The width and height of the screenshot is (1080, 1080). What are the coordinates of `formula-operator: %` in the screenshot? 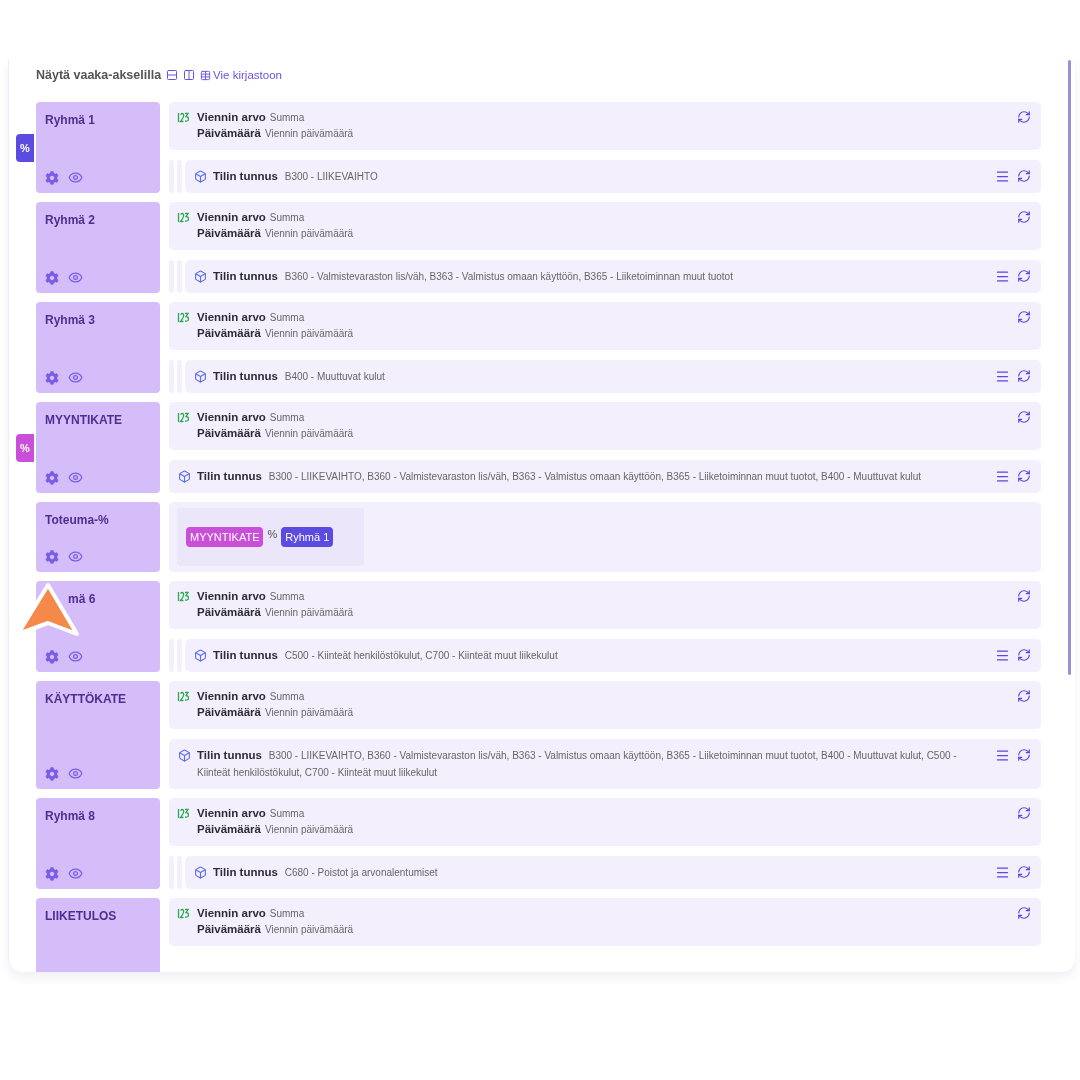 It's located at (272, 534).